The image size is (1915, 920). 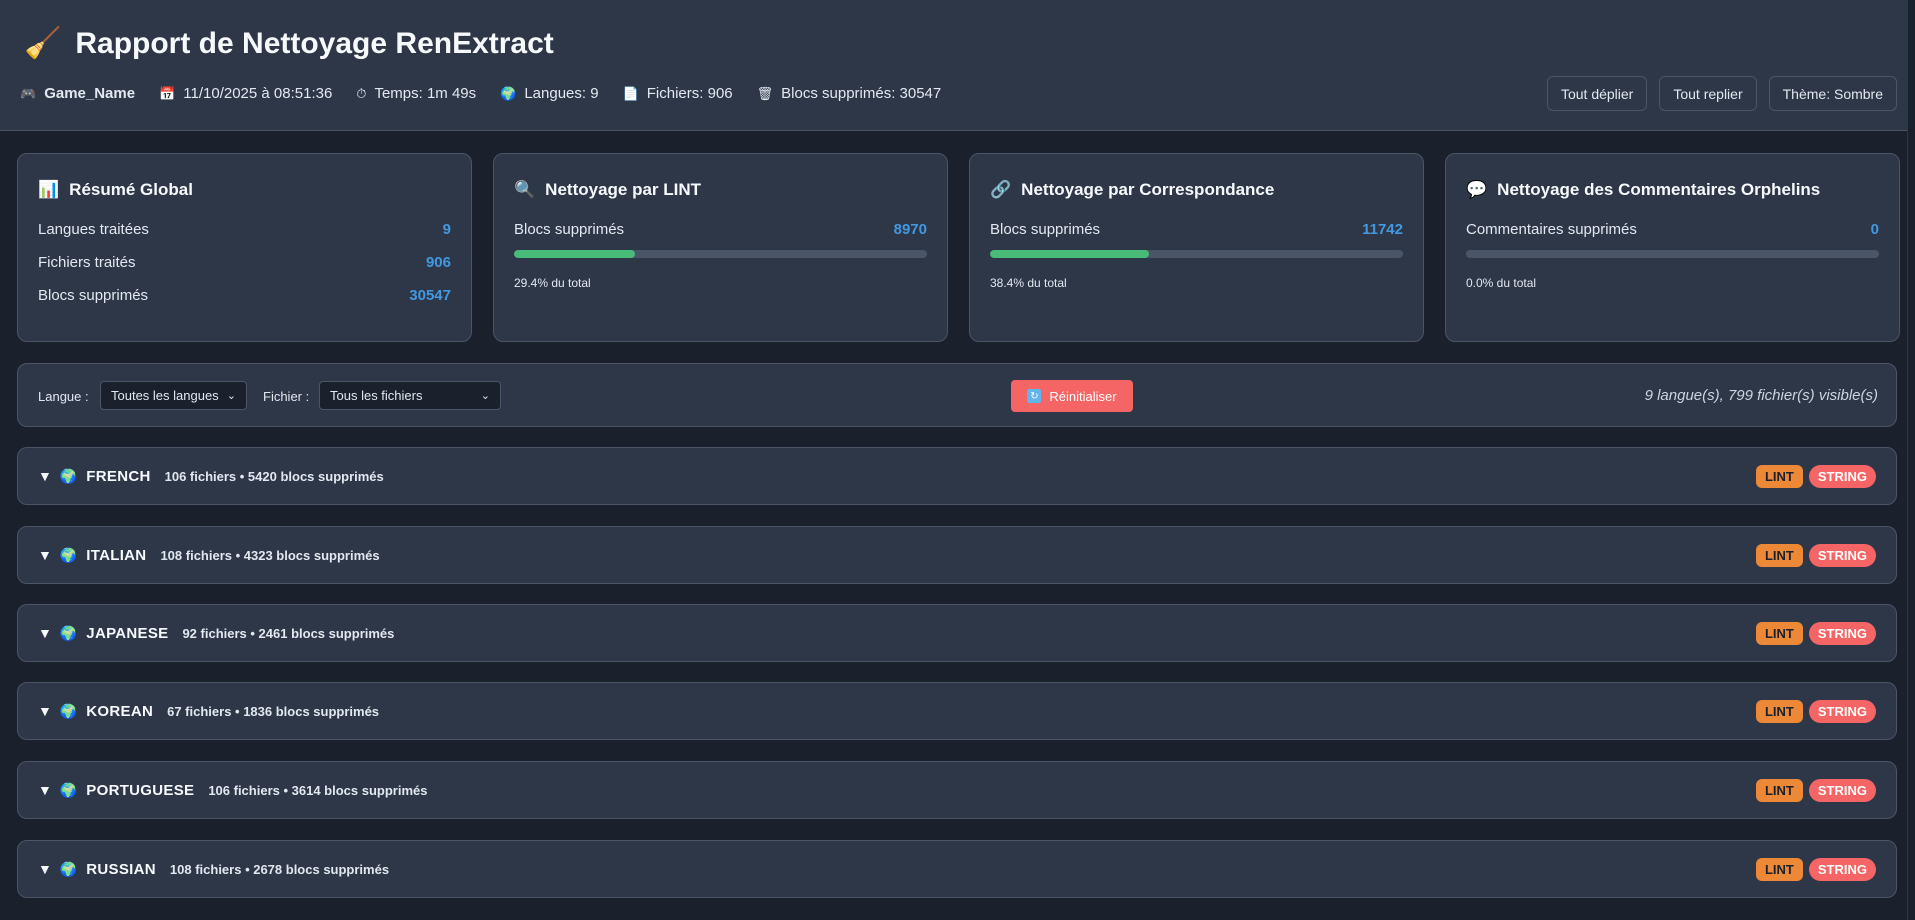 What do you see at coordinates (90, 93) in the screenshot?
I see `game-name: Game_Name` at bounding box center [90, 93].